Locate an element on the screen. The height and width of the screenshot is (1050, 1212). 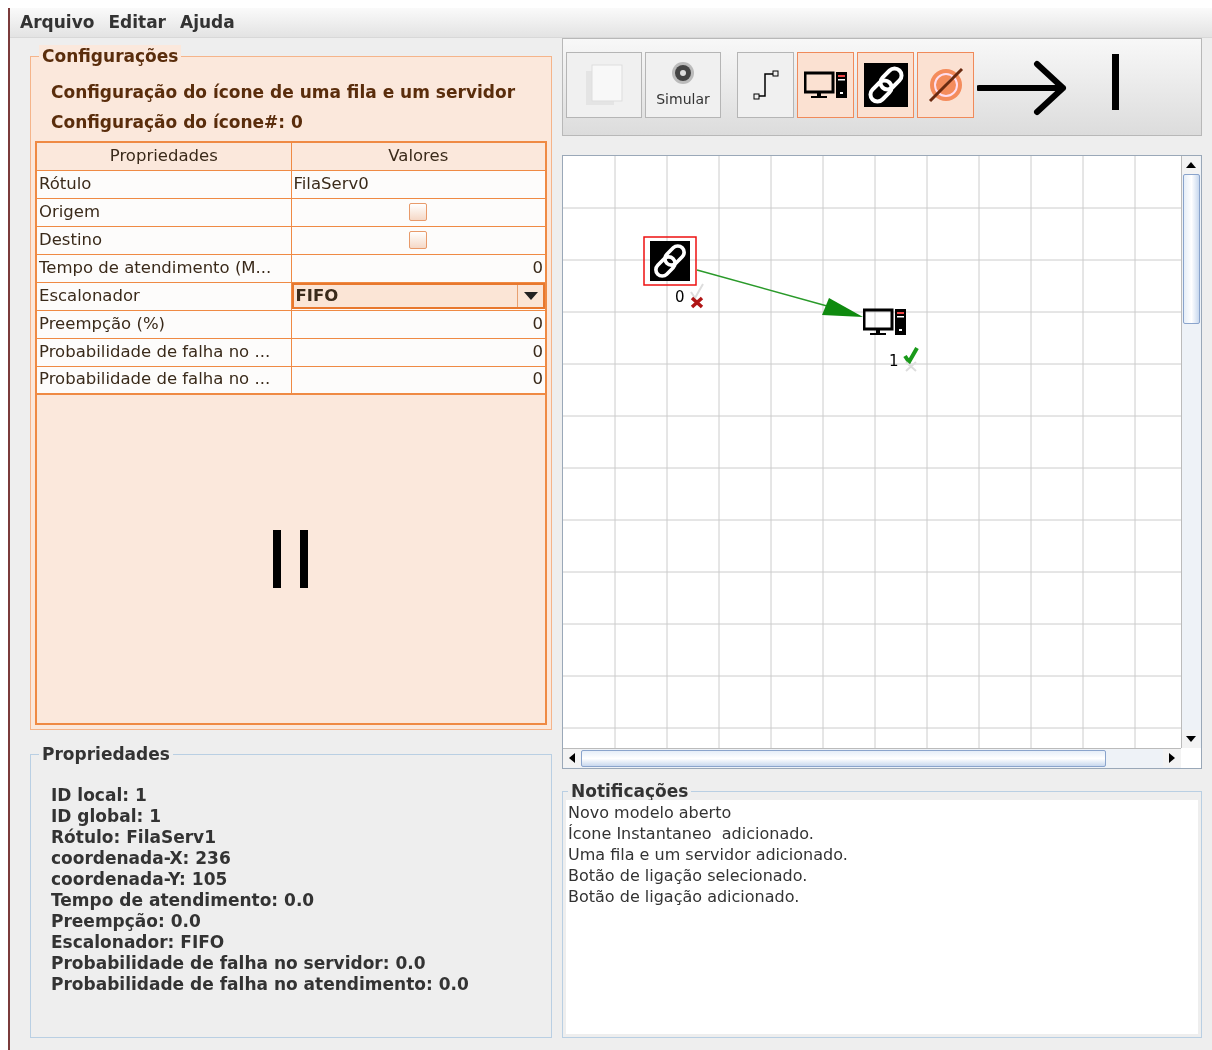
dropdown-arrow-icon is located at coordinates (530, 296).